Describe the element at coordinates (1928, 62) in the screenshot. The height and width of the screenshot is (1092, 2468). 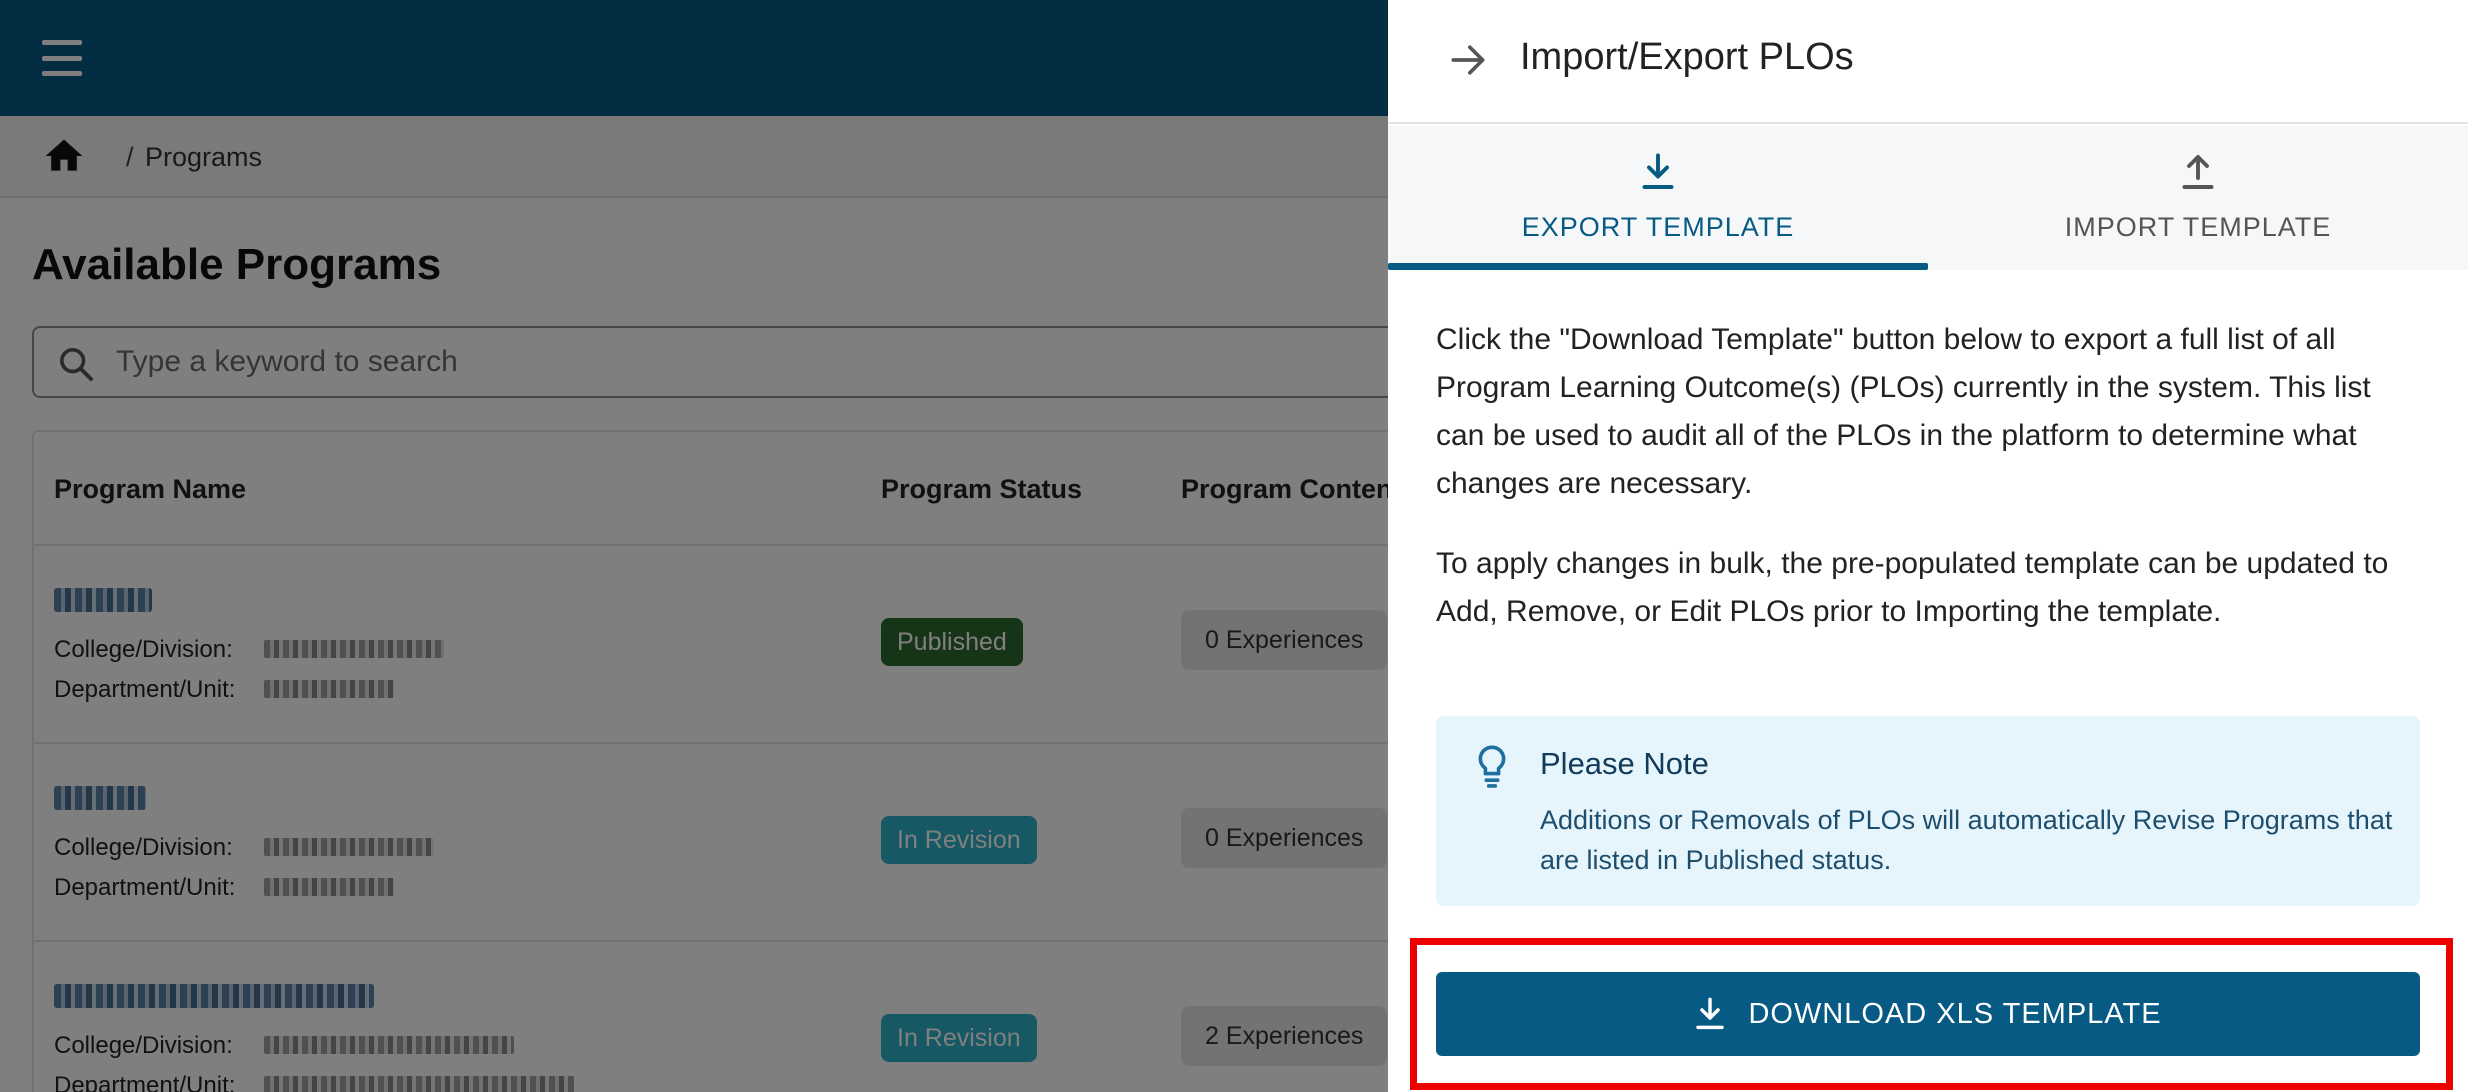
I see `drawer-header: Import/Export PLOs` at that location.